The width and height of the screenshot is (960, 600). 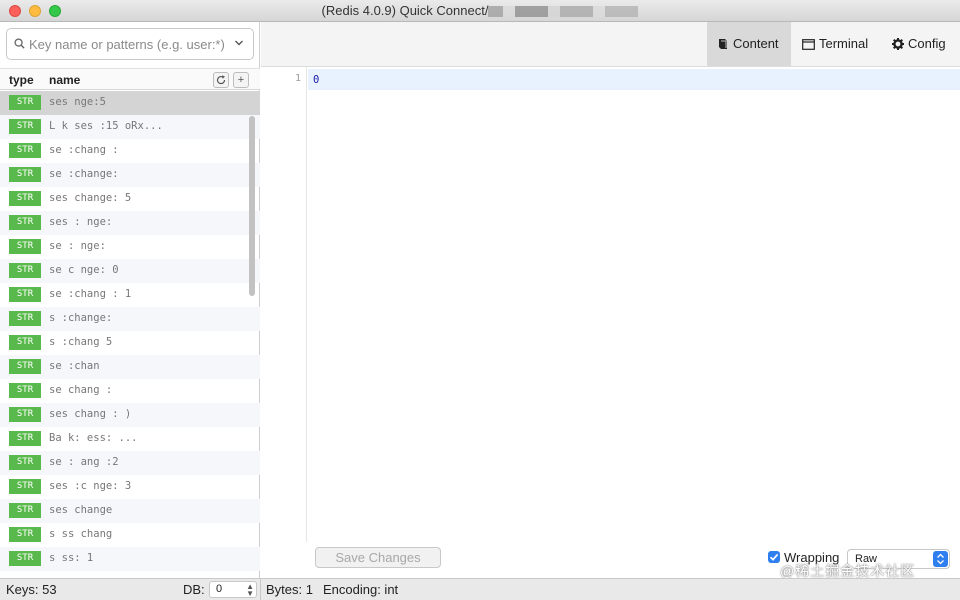 I want to click on key-row: STR ses :c nge: 3, so click(x=130, y=487).